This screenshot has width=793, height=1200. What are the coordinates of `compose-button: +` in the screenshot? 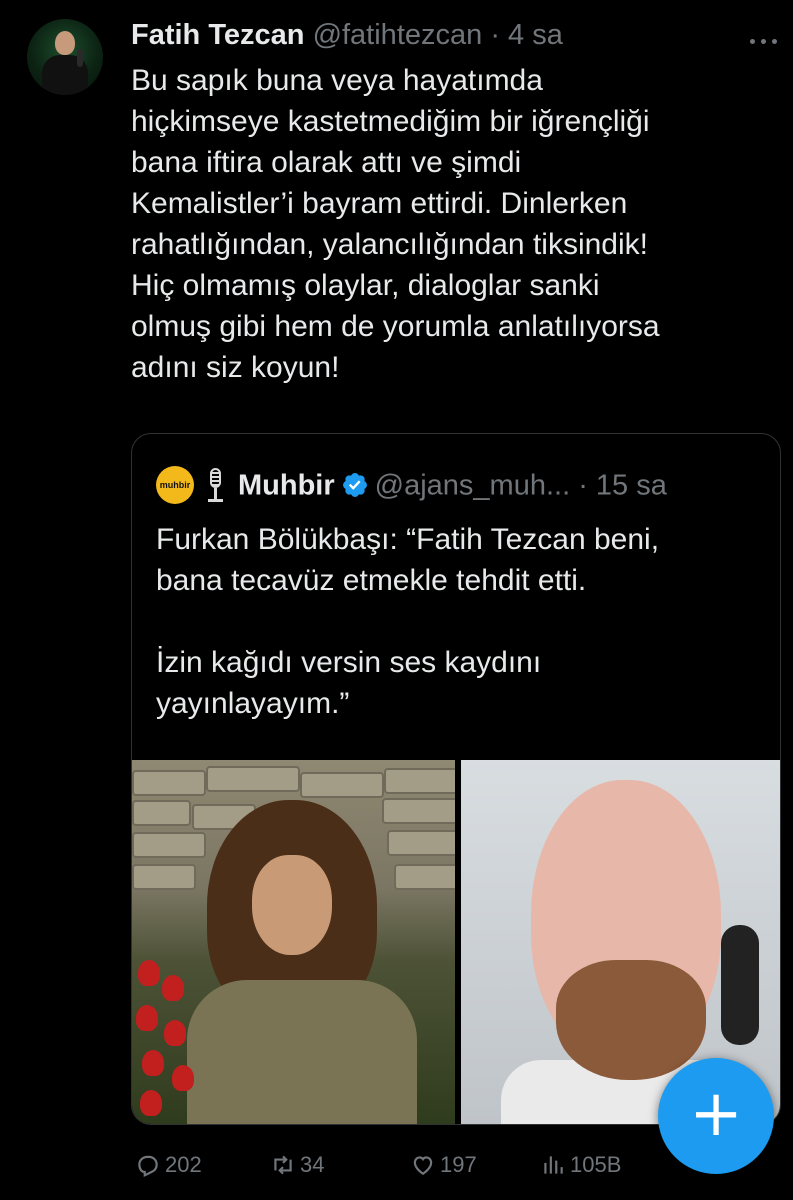 It's located at (716, 1116).